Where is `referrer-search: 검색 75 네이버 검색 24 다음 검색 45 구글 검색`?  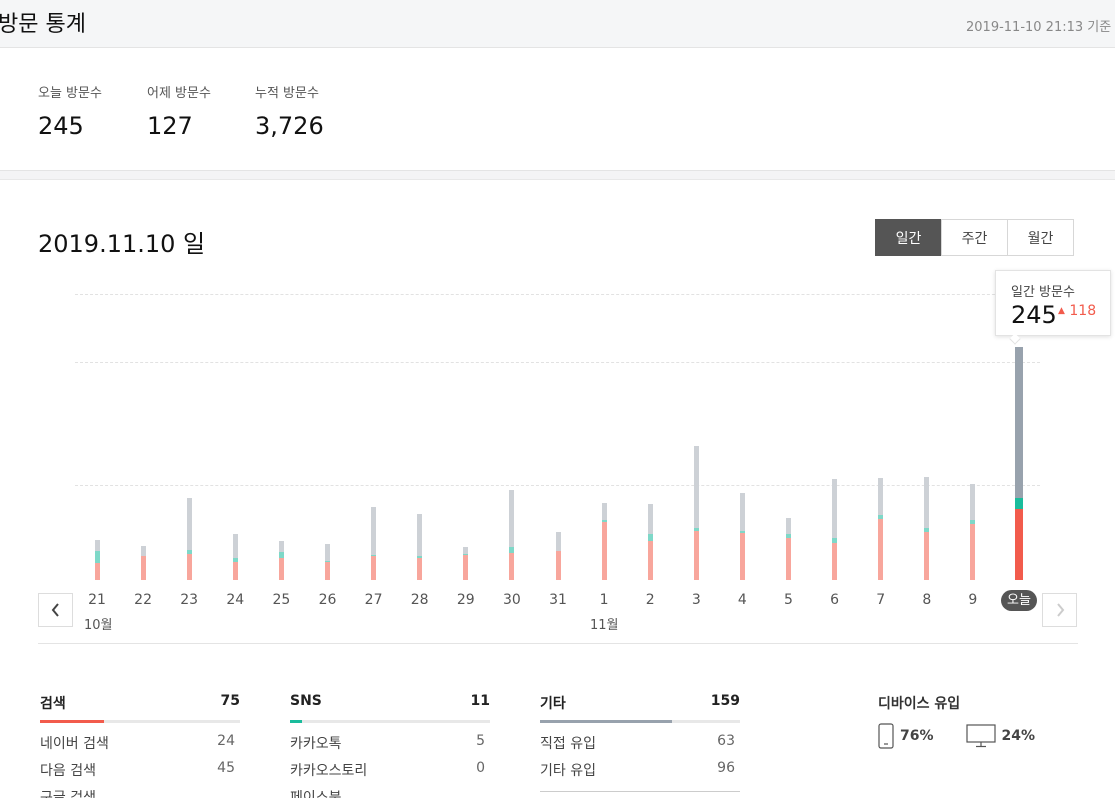 referrer-search: 검색 75 네이버 검색 24 다음 검색 45 구글 검색 is located at coordinates (140, 745).